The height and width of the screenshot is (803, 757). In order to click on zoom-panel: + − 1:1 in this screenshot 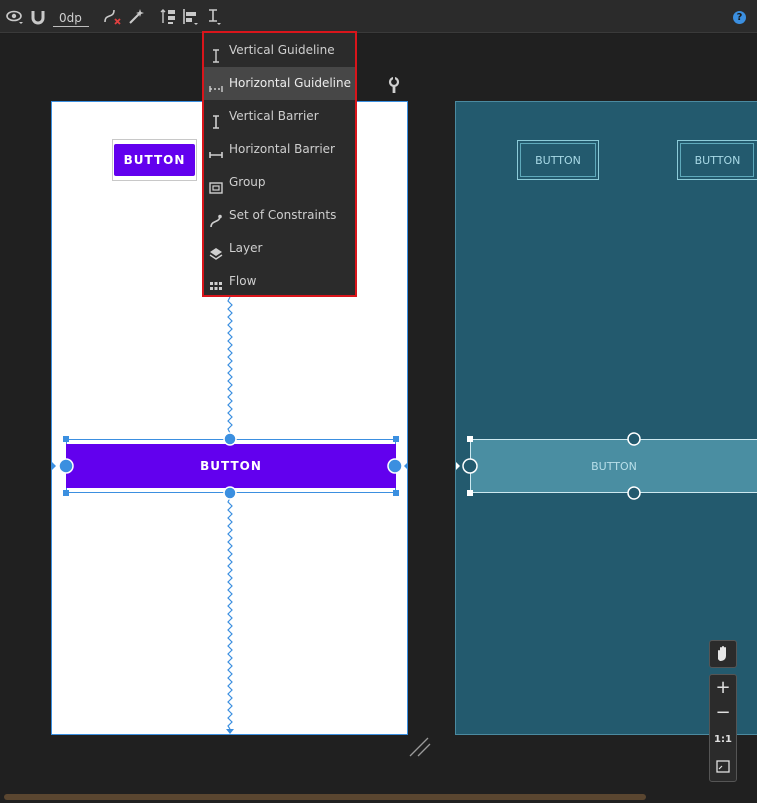, I will do `click(723, 728)`.